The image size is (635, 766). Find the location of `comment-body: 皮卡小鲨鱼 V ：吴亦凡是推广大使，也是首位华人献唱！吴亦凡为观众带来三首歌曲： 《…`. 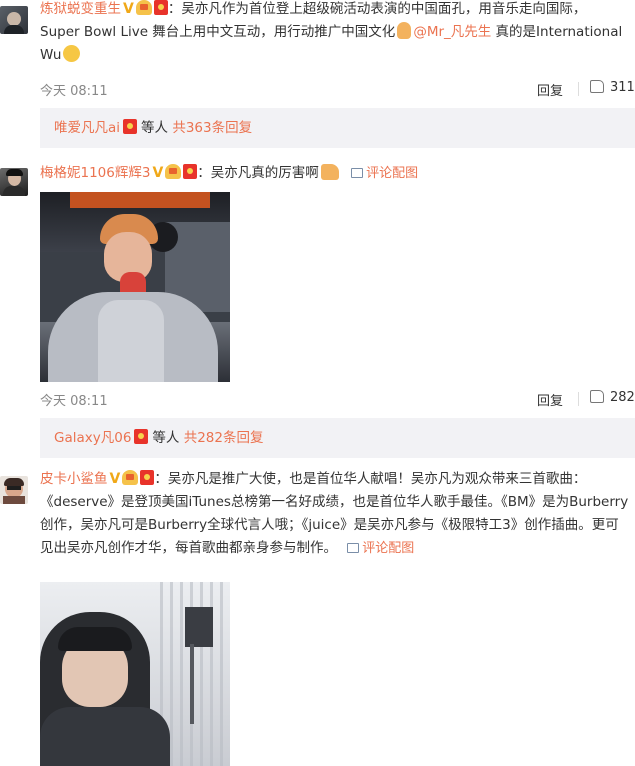

comment-body: 皮卡小鲨鱼 V ：吴亦凡是推广大使，也是首位华人献唱！吴亦凡为观众带来三首歌曲： 《… is located at coordinates (335, 514).